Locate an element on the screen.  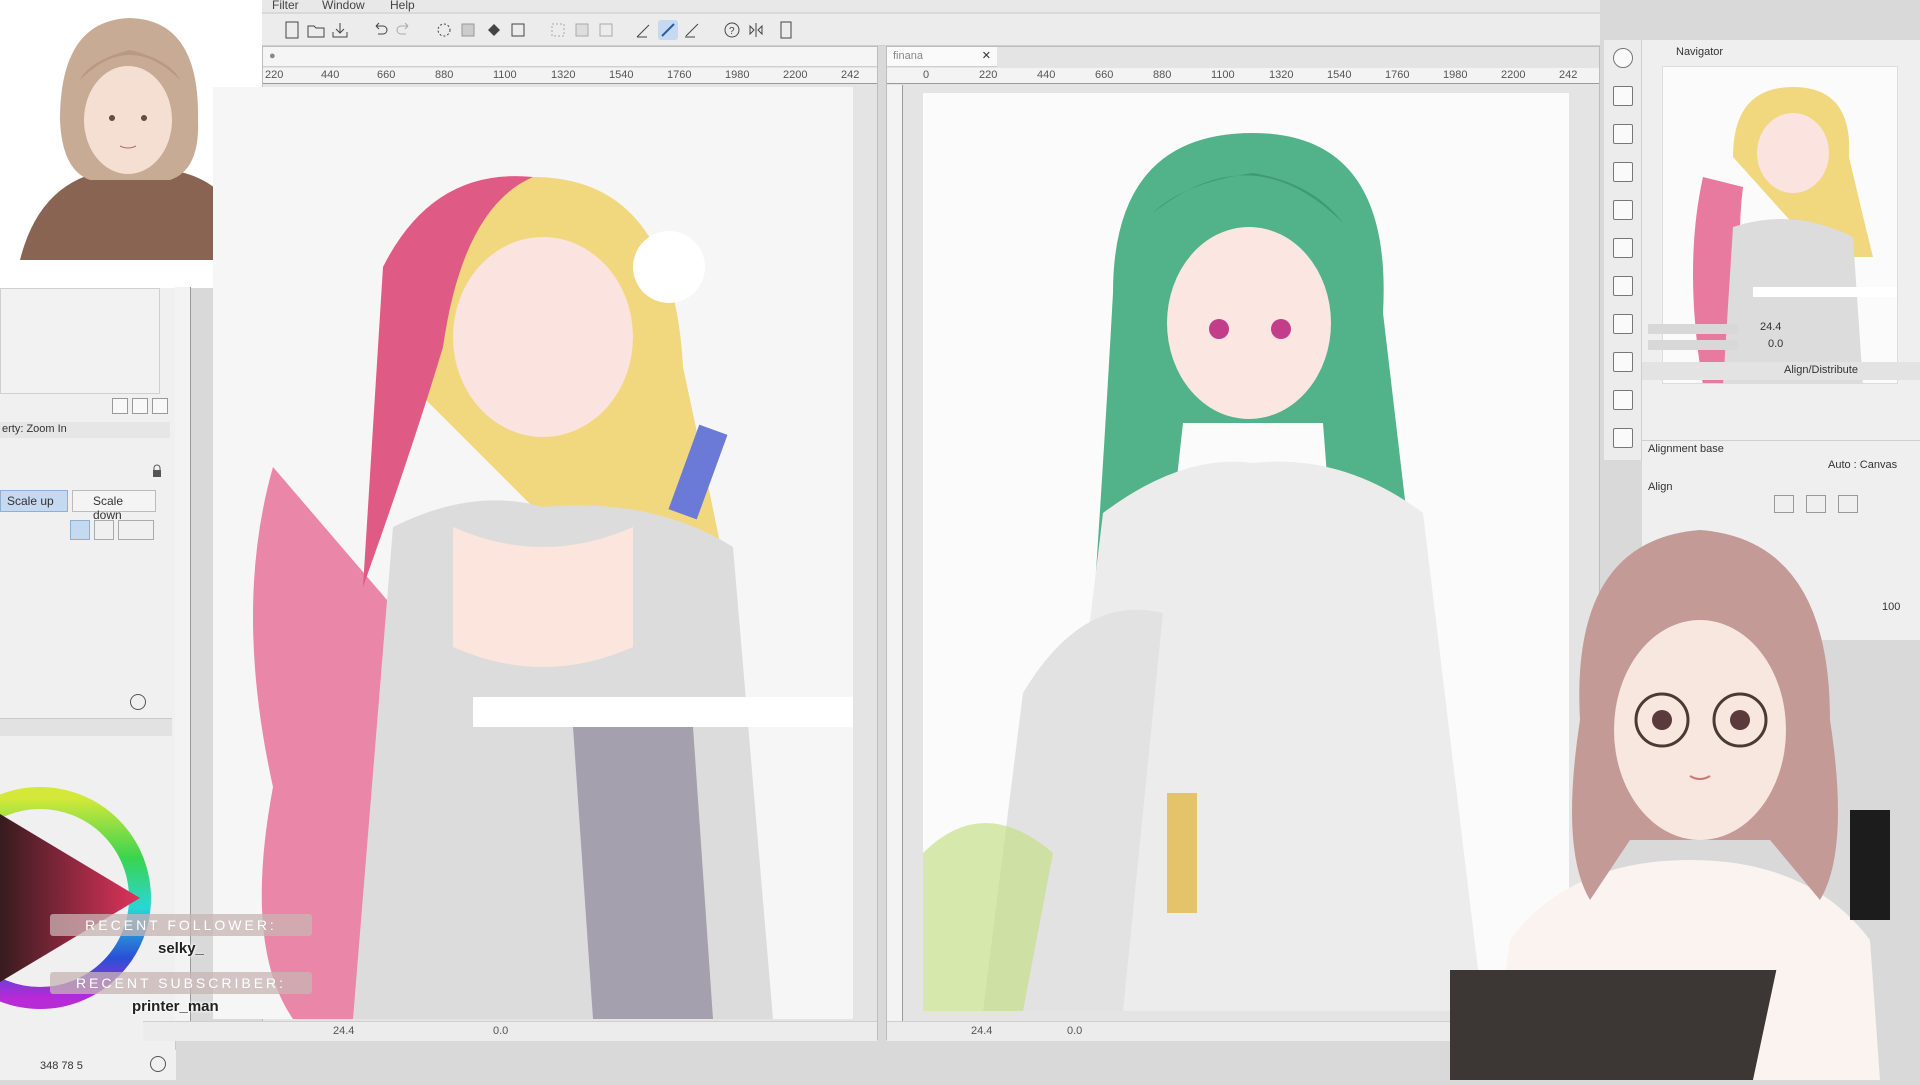
panel-tab-strip: Align/Distribute is located at coordinates (1781, 371).